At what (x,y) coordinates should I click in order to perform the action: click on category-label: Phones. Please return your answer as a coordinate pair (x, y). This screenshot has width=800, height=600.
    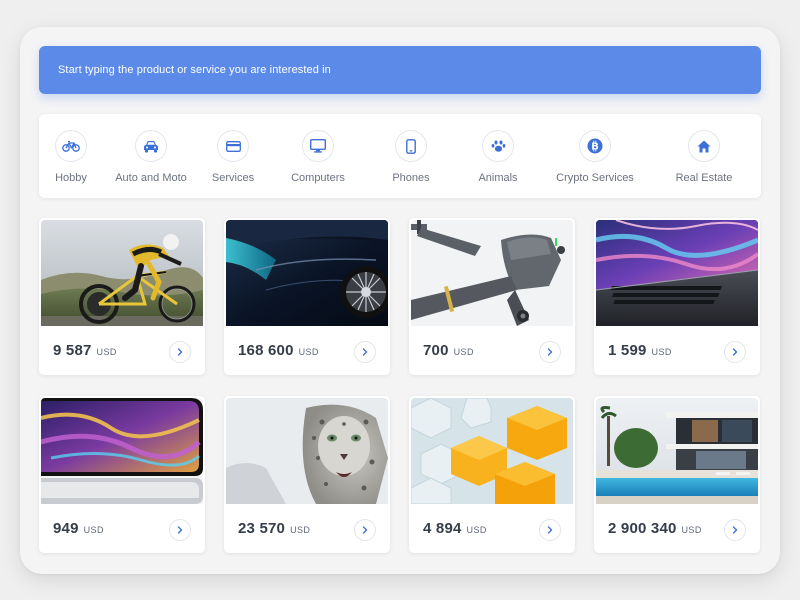
    Looking at the image, I should click on (411, 178).